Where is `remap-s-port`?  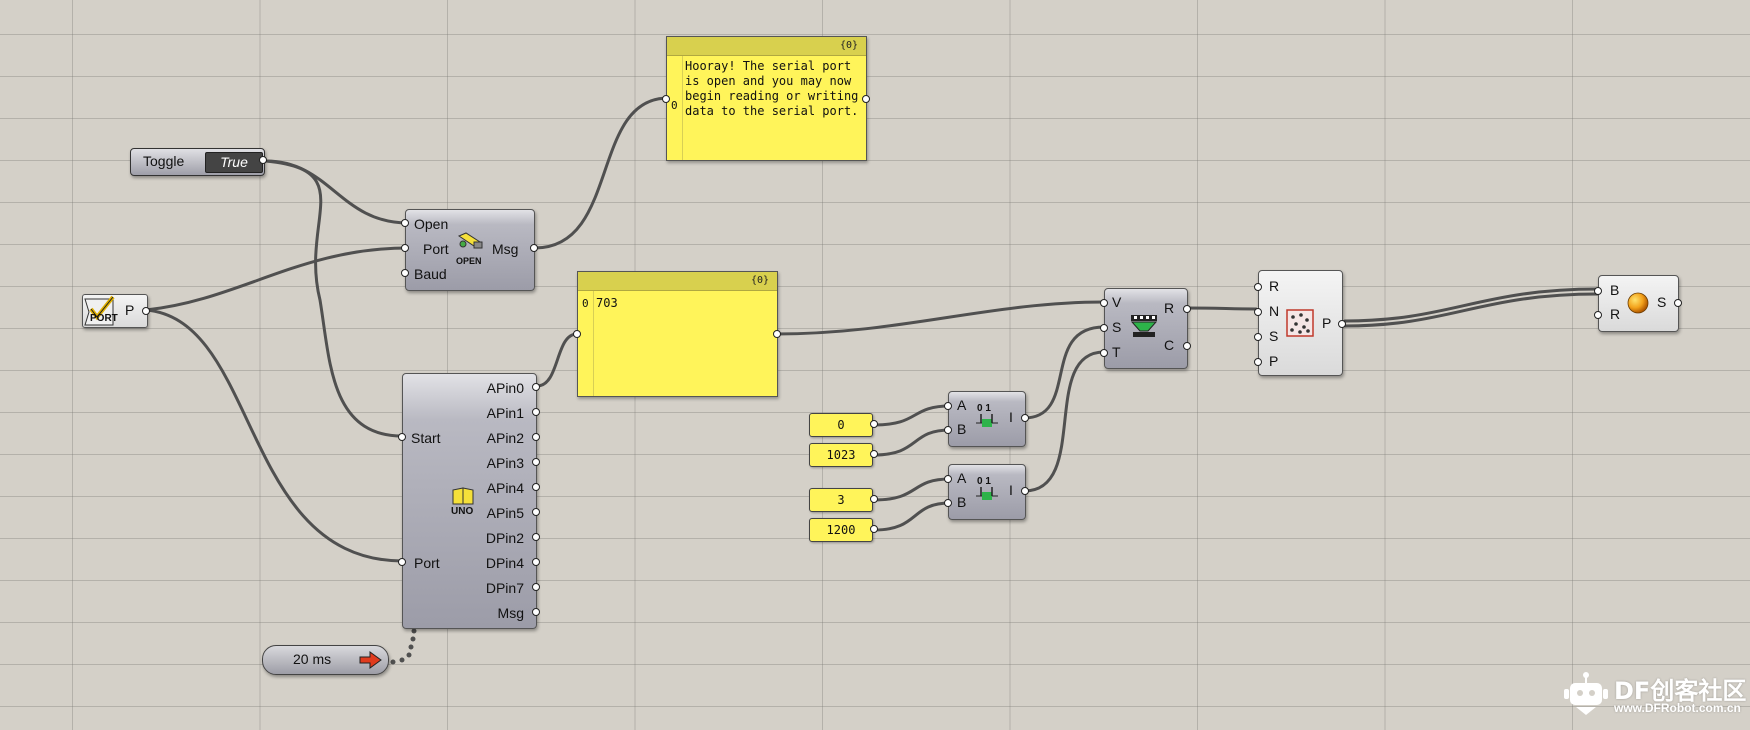
remap-s-port is located at coordinates (1104, 328).